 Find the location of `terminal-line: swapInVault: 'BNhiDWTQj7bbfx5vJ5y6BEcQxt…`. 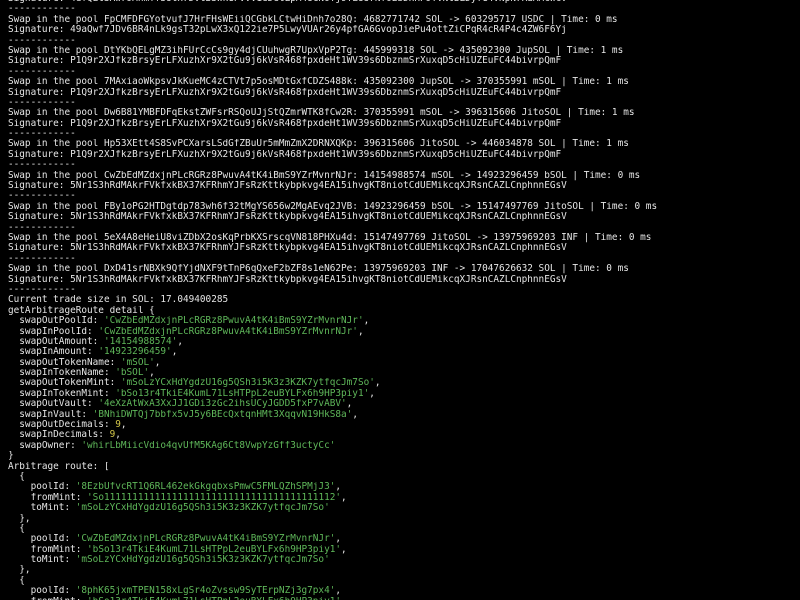

terminal-line: swapInVault: 'BNhiDWTQj7bbfx5vJ5y6BEcQxt… is located at coordinates (404, 415).